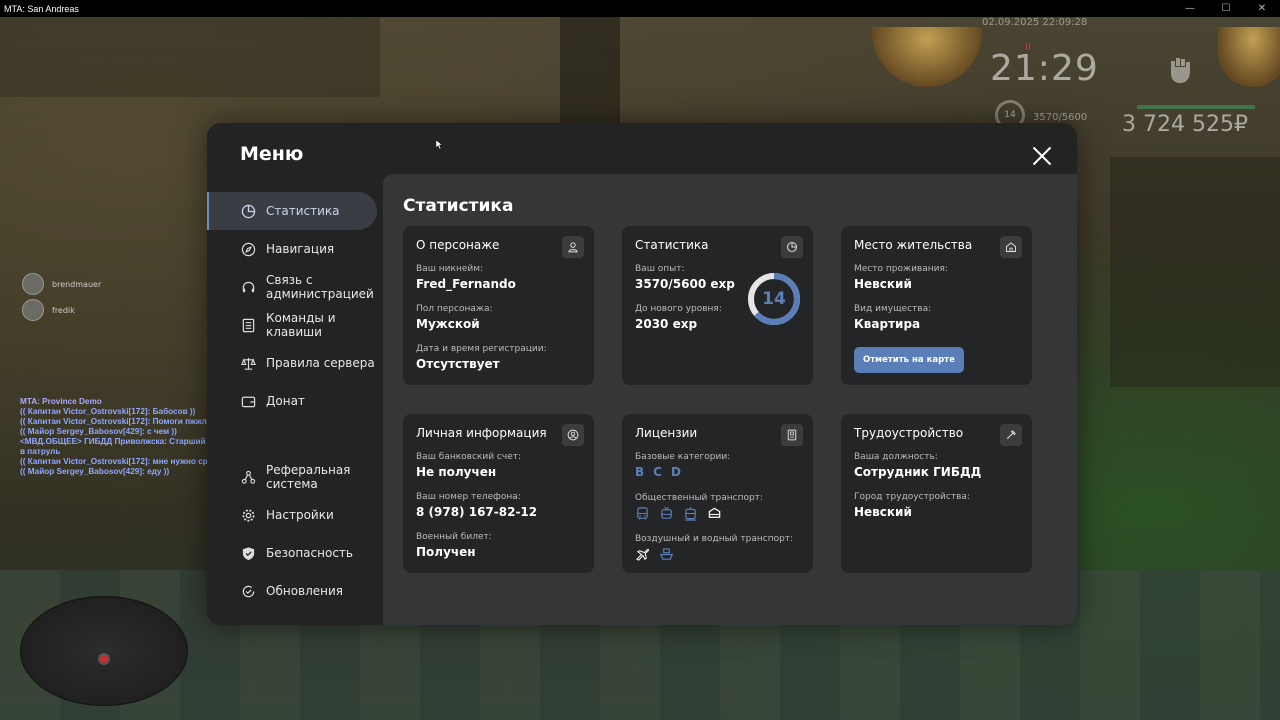 Image resolution: width=1280 pixels, height=720 pixels. I want to click on sidebar-item-donate: Донат, so click(295, 401).